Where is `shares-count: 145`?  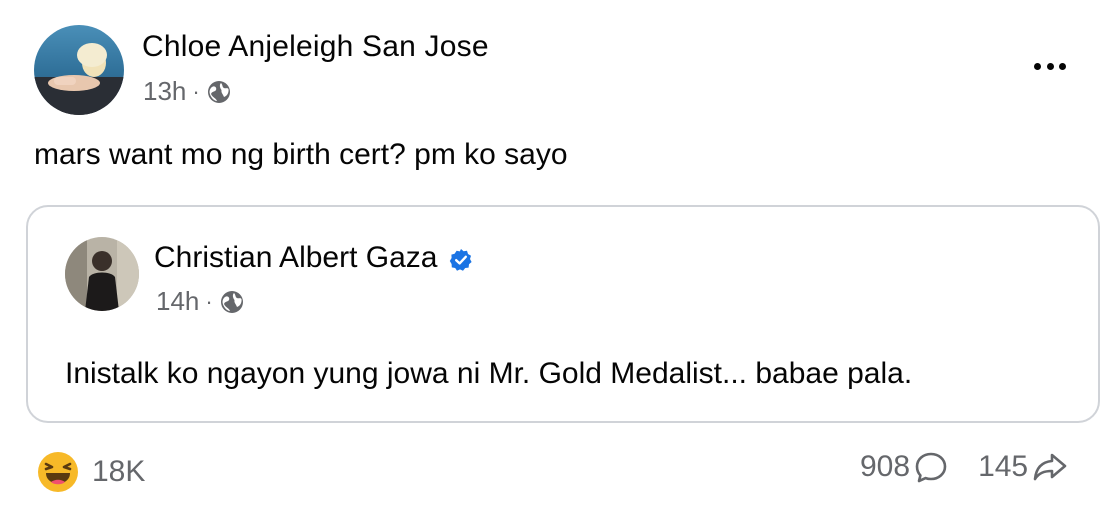
shares-count: 145 is located at coordinates (1003, 466).